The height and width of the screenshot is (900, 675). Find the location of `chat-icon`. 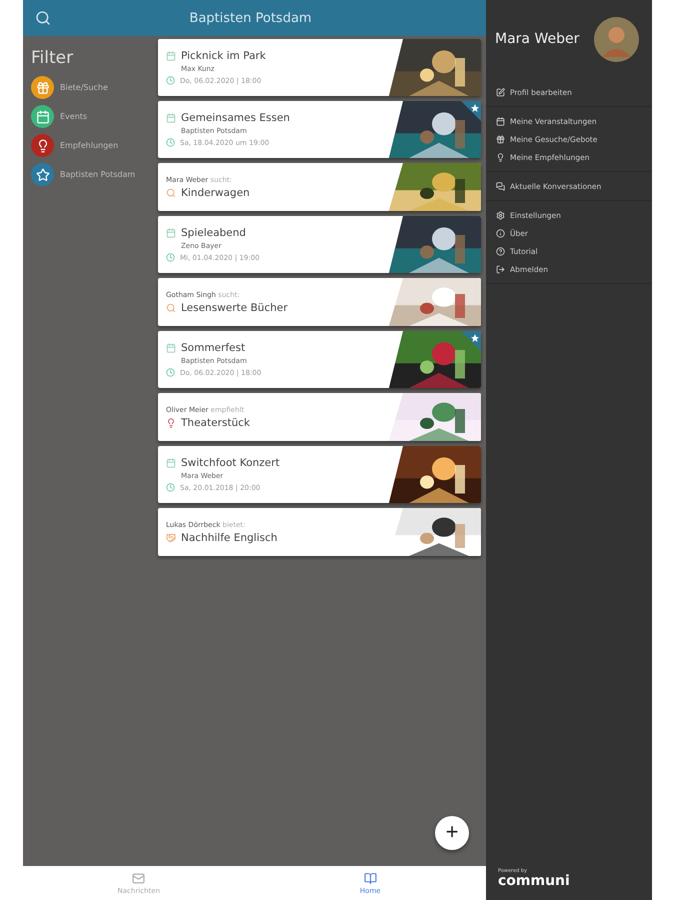

chat-icon is located at coordinates (500, 186).